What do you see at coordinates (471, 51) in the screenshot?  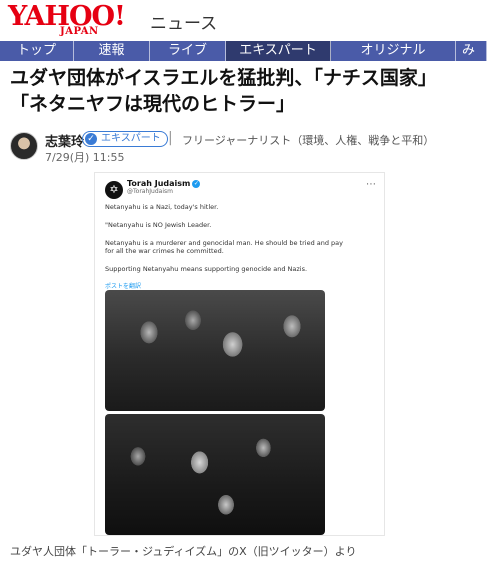 I see `nav-item-more: み` at bounding box center [471, 51].